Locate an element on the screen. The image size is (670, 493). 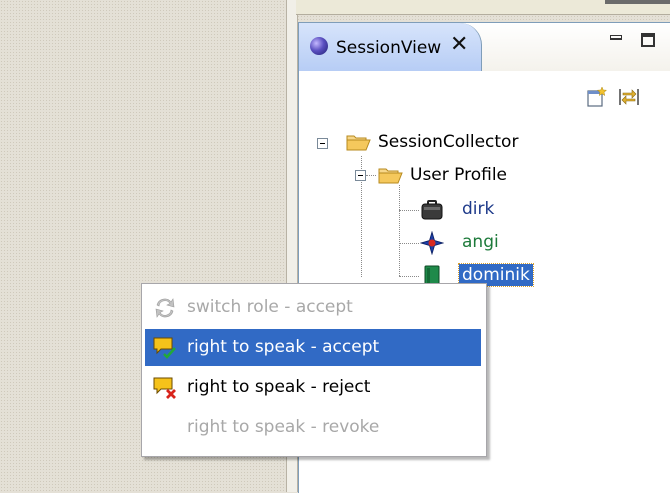
collapse-sessioncollector is located at coordinates (322, 143).